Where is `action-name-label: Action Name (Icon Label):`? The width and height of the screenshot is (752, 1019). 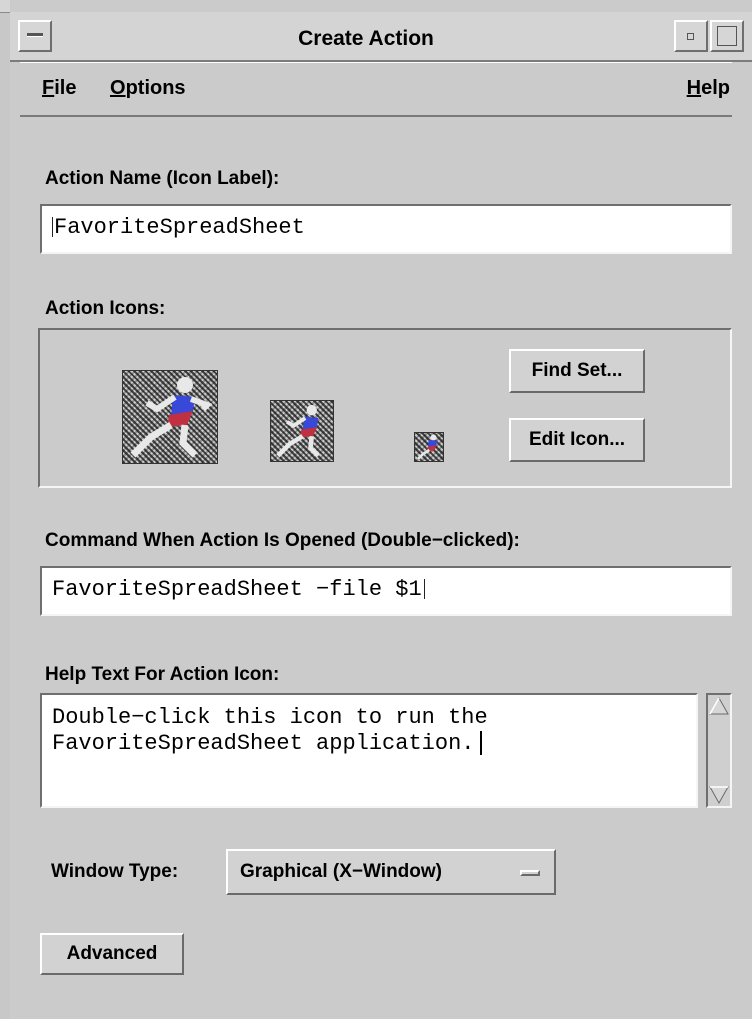
action-name-label: Action Name (Icon Label): is located at coordinates (162, 178).